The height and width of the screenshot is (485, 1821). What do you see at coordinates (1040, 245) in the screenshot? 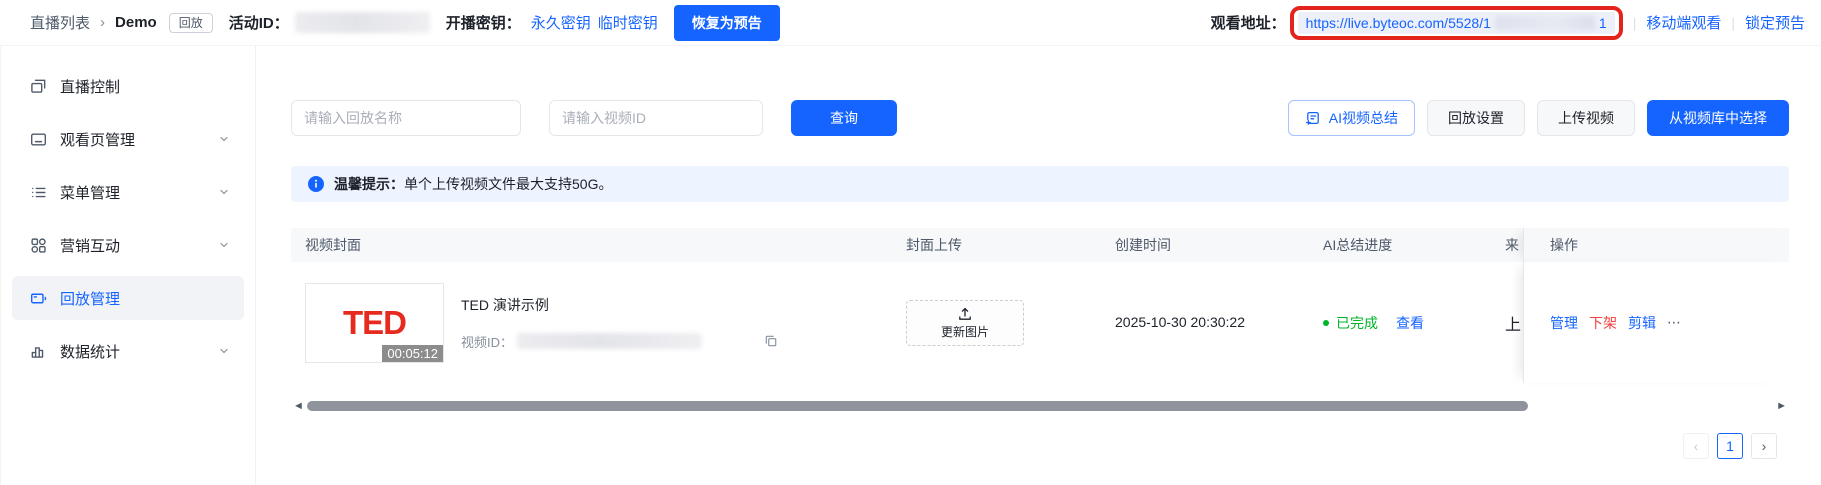
I see `table-header-row: 视频封面 封面上传 创建时间 AI总结进度 来 操作` at bounding box center [1040, 245].